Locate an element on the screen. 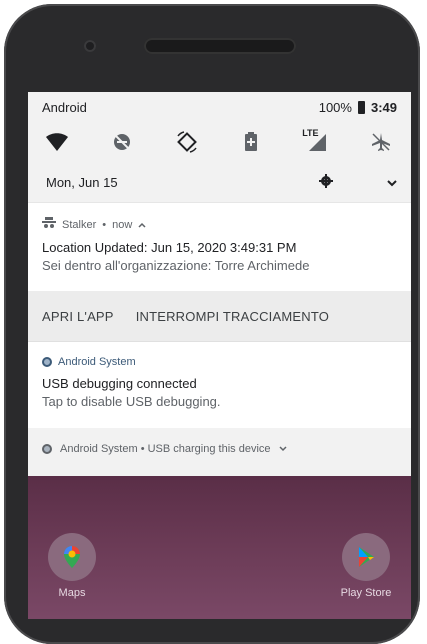 The width and height of the screenshot is (427, 644). home-app-maps: Maps is located at coordinates (72, 566).